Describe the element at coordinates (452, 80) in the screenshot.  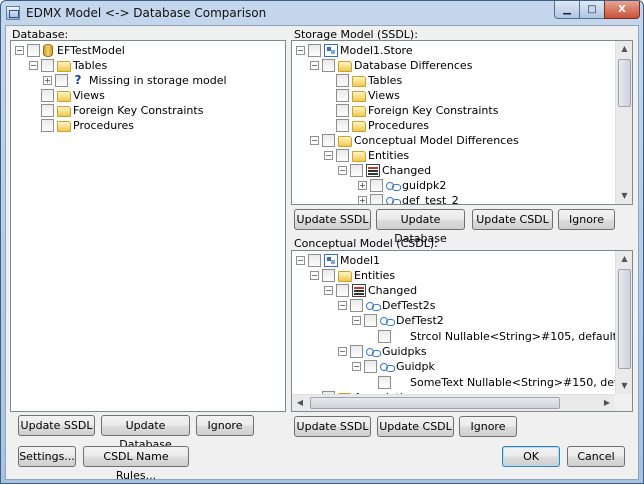
I see `tree-node-tables: Tables` at that location.